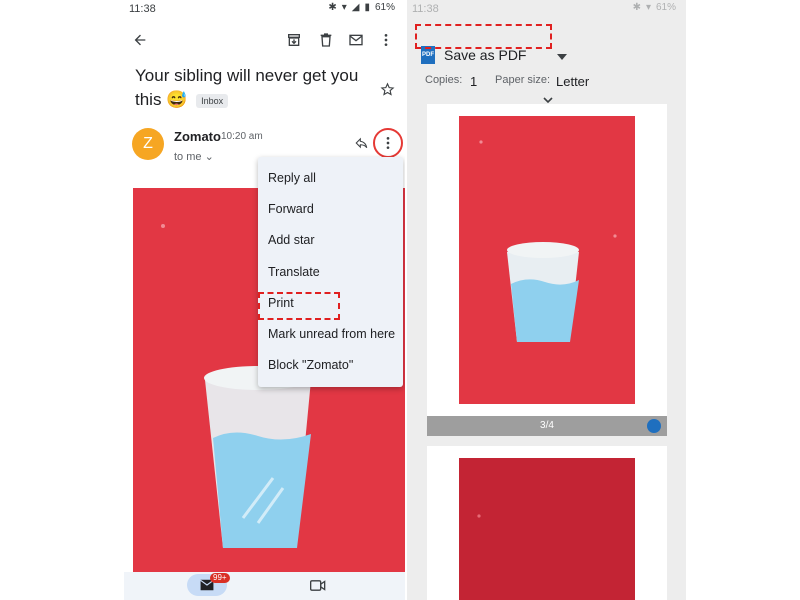  I want to click on unread-badge: 99+, so click(220, 578).